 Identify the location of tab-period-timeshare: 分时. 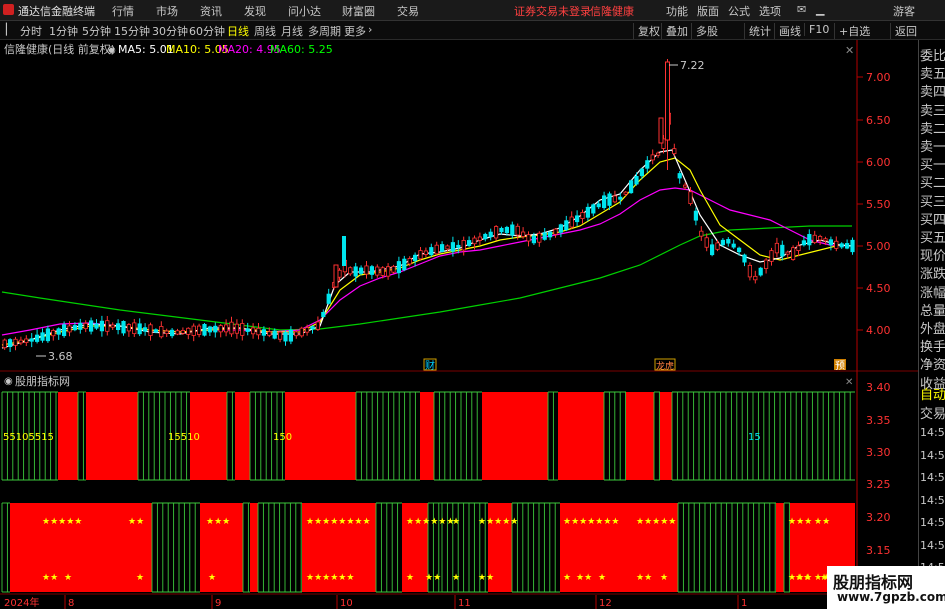
(31, 31).